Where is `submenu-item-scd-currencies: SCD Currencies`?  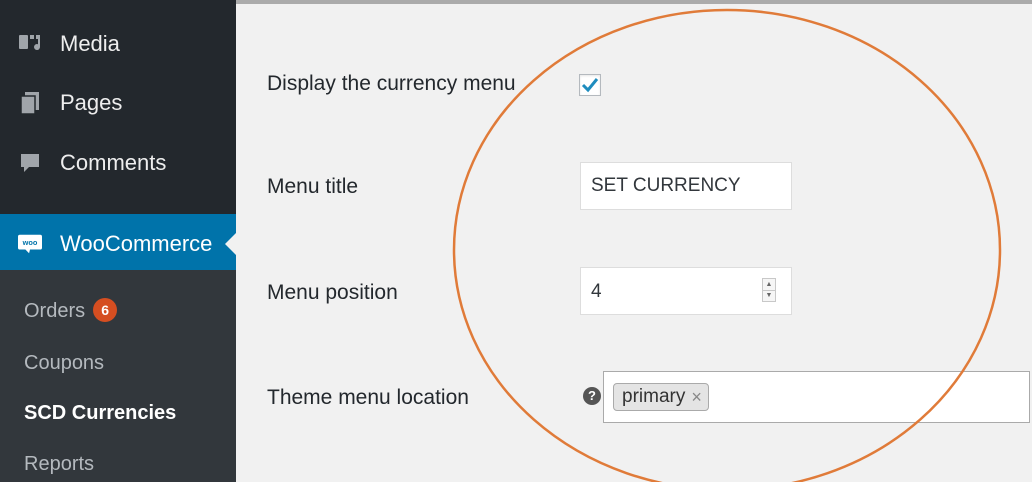 submenu-item-scd-currencies: SCD Currencies is located at coordinates (100, 413).